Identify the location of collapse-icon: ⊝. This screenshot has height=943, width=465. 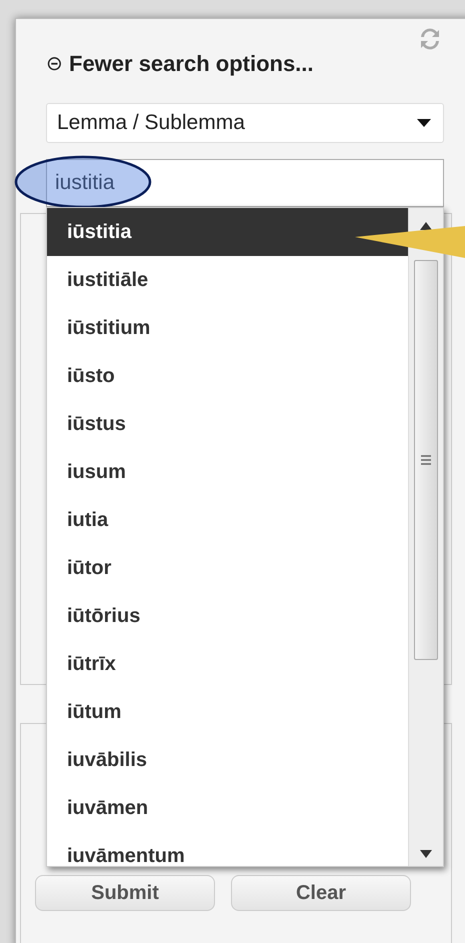
(54, 64).